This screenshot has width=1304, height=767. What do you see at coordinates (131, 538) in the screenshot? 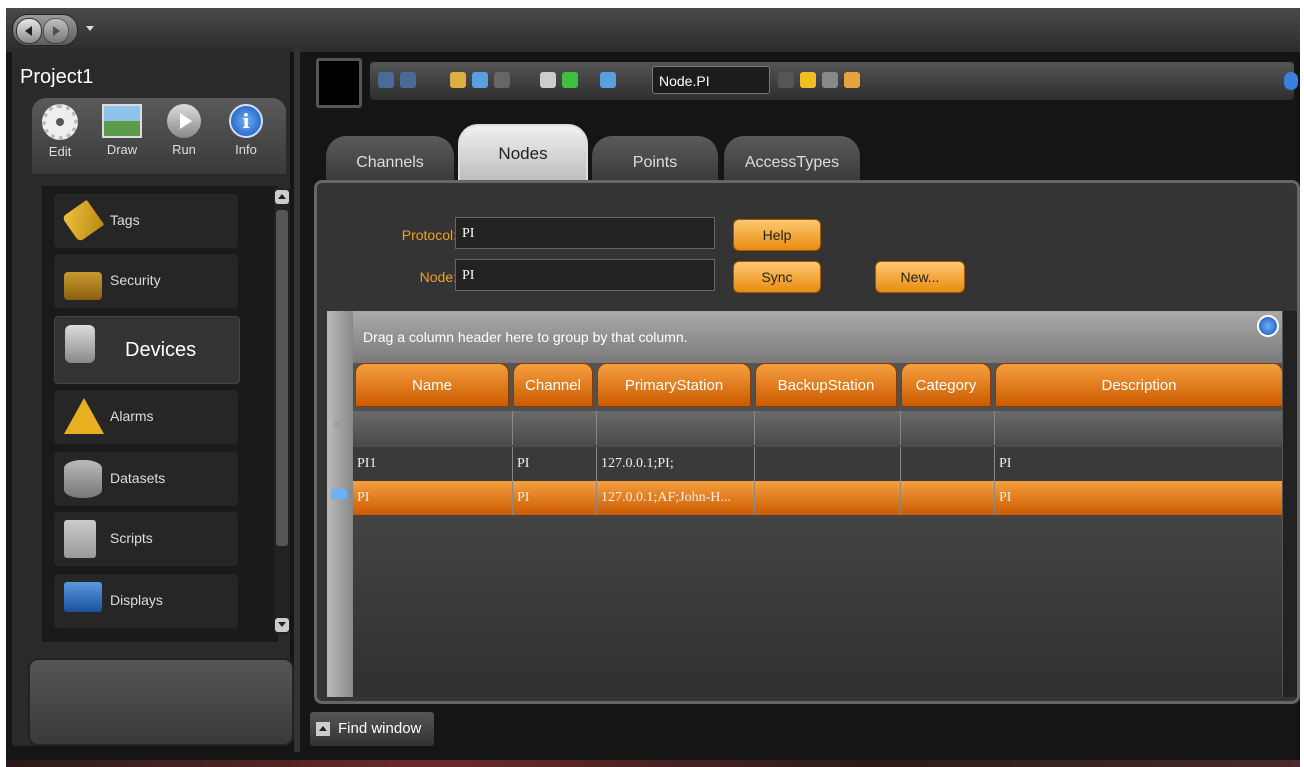
I see `sidebar-item-label: Scripts` at bounding box center [131, 538].